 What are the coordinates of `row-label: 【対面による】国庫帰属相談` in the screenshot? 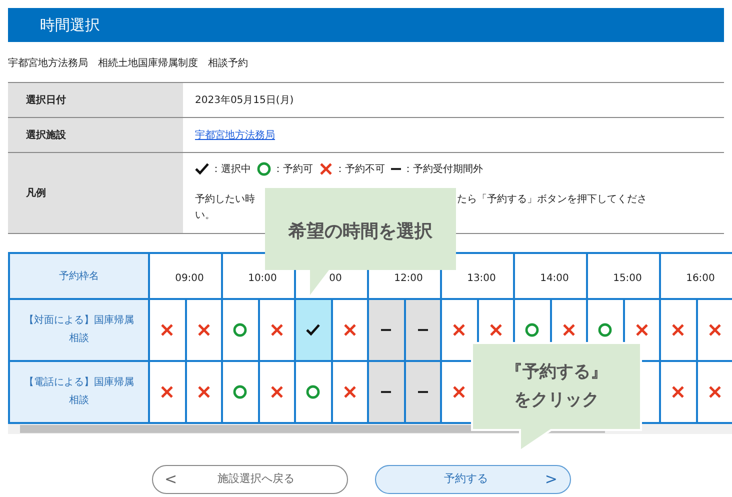 It's located at (80, 330).